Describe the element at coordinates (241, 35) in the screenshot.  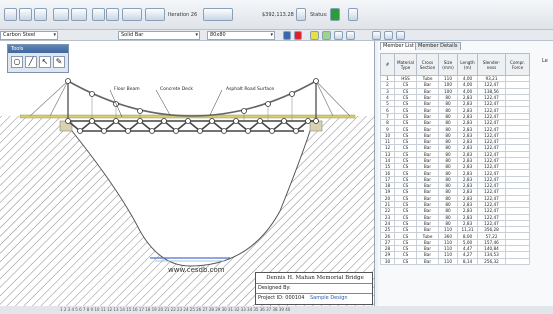
I see `size-select: 80x80 ▾` at that location.